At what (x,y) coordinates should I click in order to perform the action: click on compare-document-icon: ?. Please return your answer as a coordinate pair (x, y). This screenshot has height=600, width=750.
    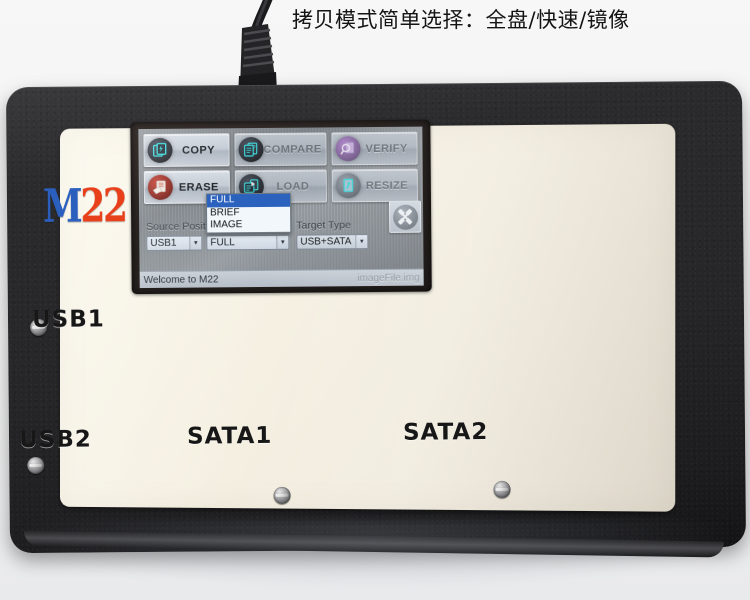
    Looking at the image, I should click on (251, 149).